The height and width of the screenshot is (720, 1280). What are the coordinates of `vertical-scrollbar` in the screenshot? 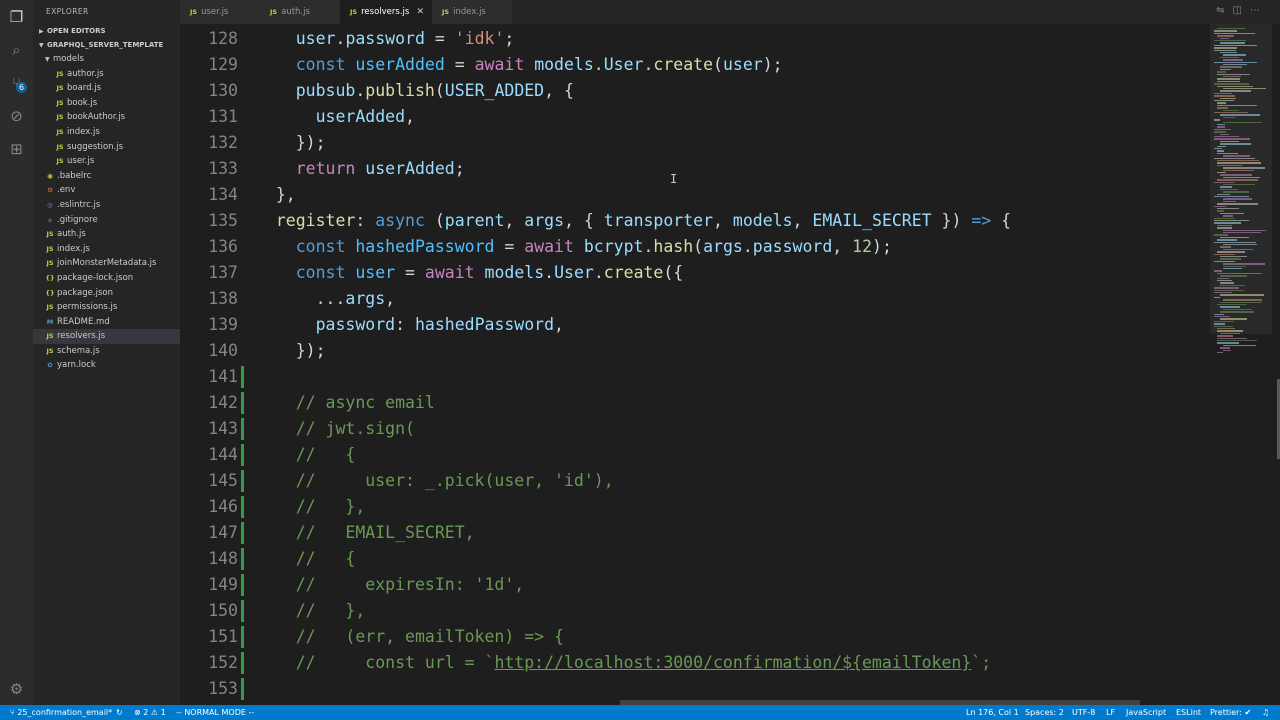 It's located at (1276, 364).